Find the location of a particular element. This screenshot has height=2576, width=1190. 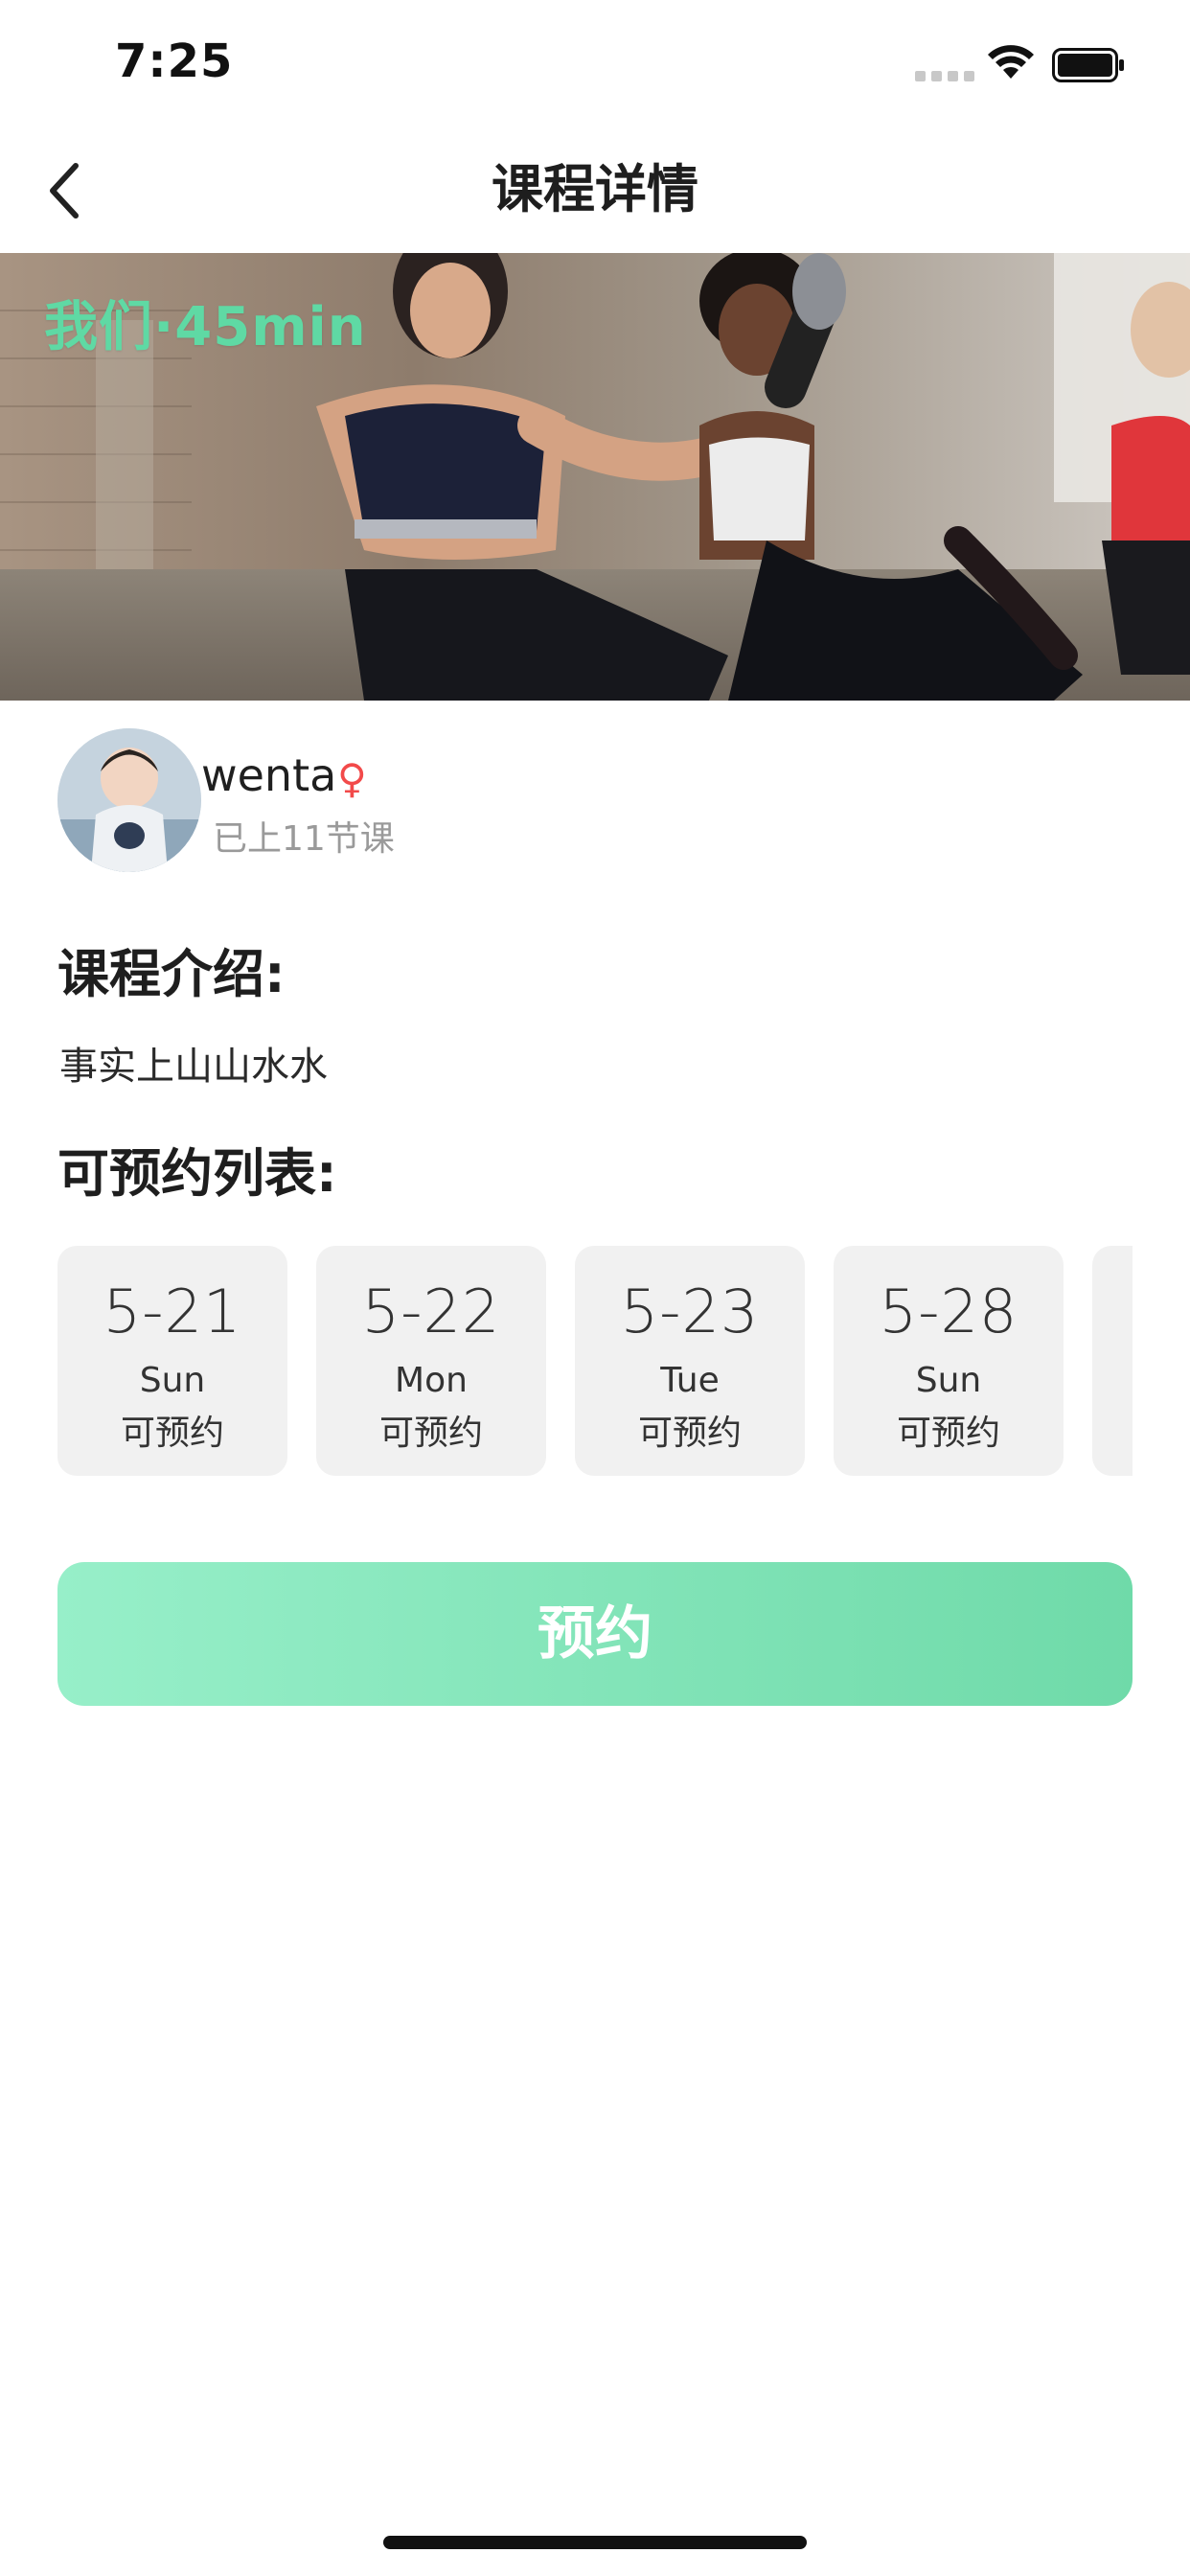

female-gender-icon: ♀ is located at coordinates (352, 778).